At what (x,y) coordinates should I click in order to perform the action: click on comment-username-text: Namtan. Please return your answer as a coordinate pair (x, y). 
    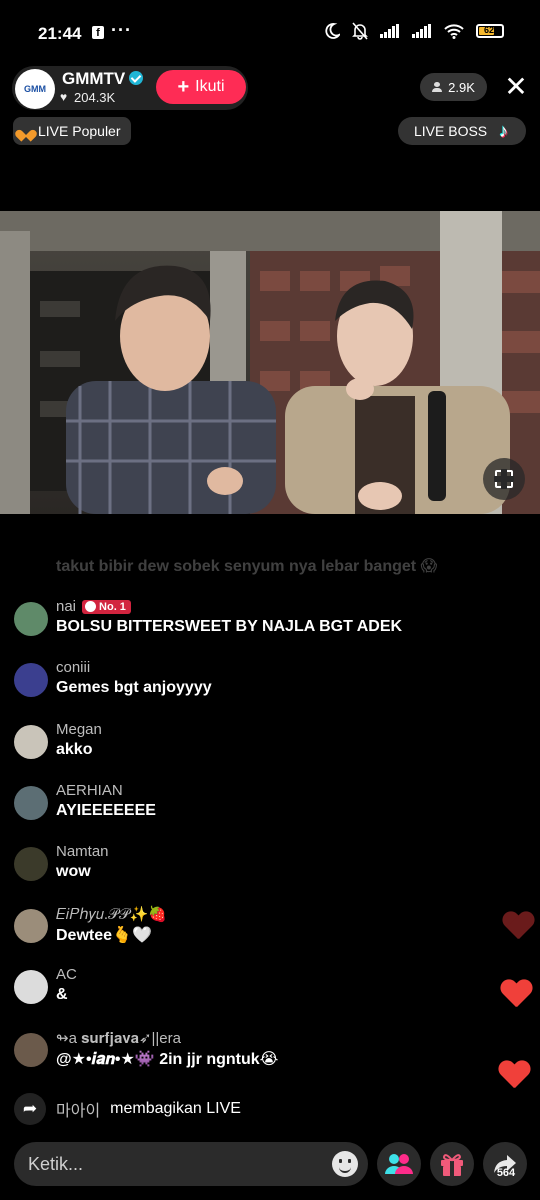
    Looking at the image, I should click on (82, 851).